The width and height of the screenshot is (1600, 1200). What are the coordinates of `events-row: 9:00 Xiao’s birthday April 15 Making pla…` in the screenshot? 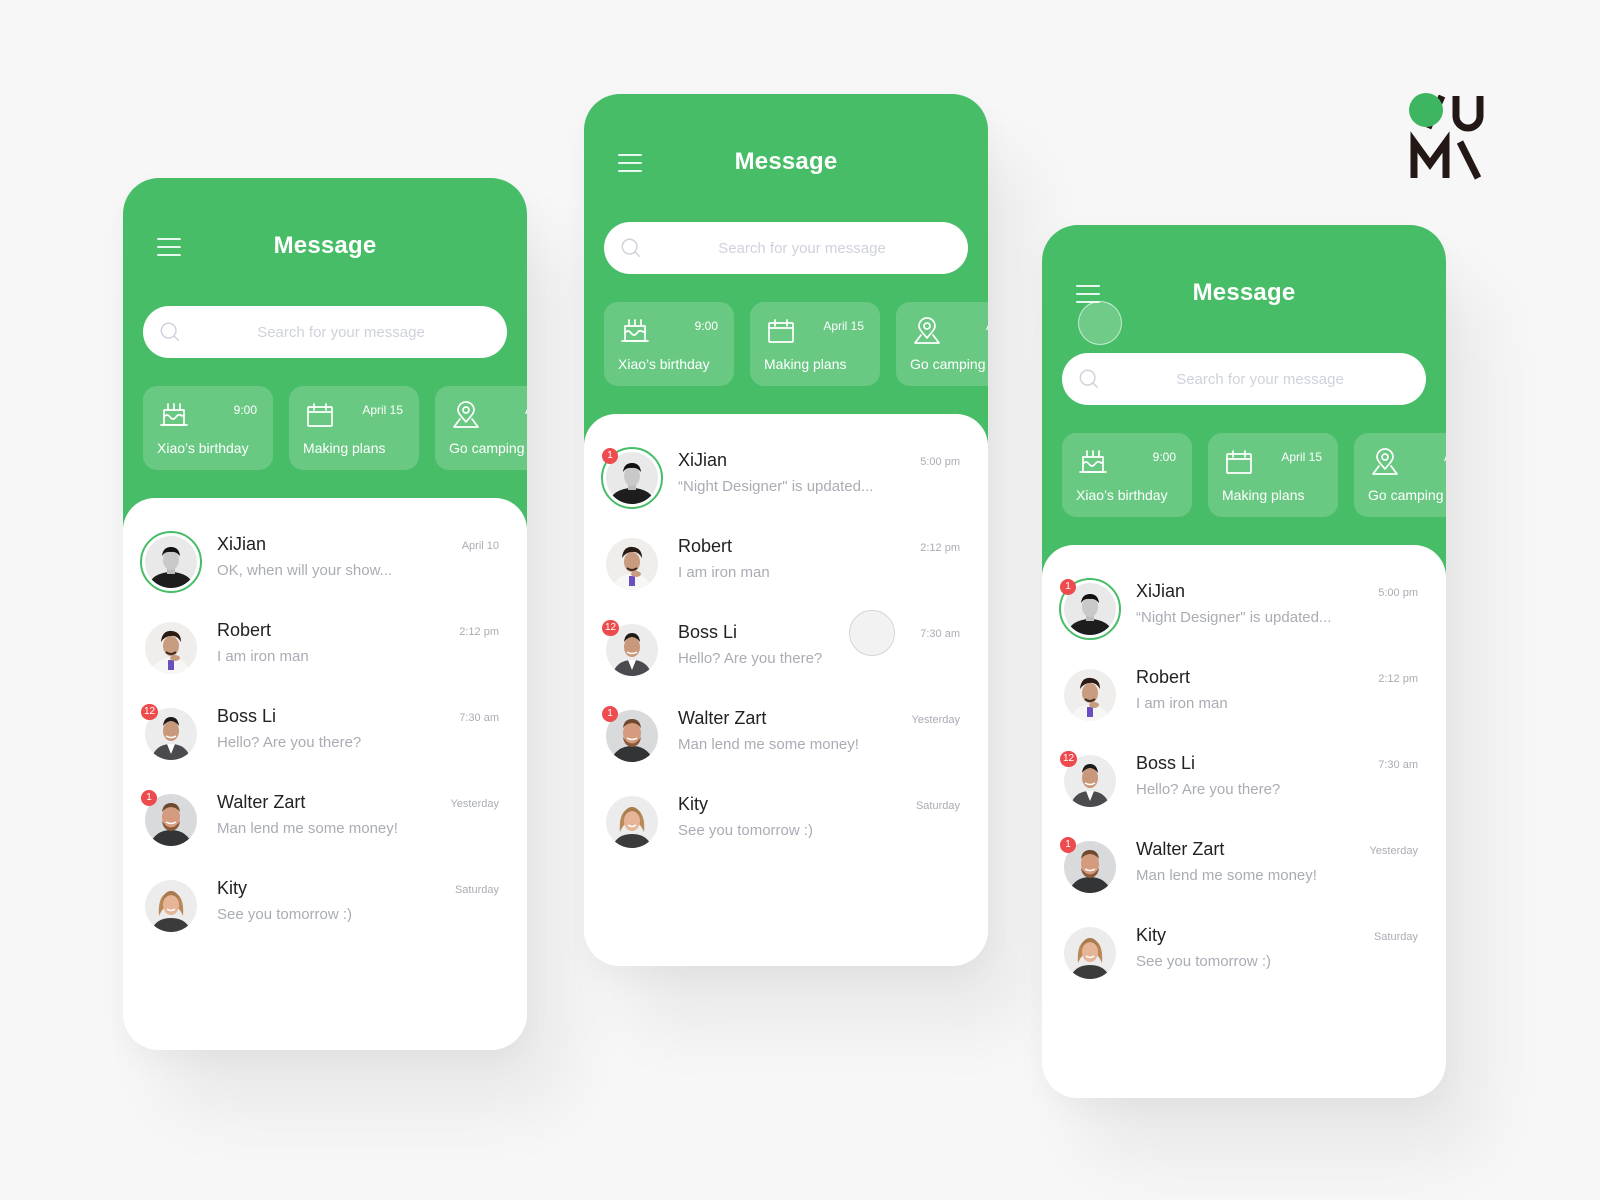 It's located at (335, 428).